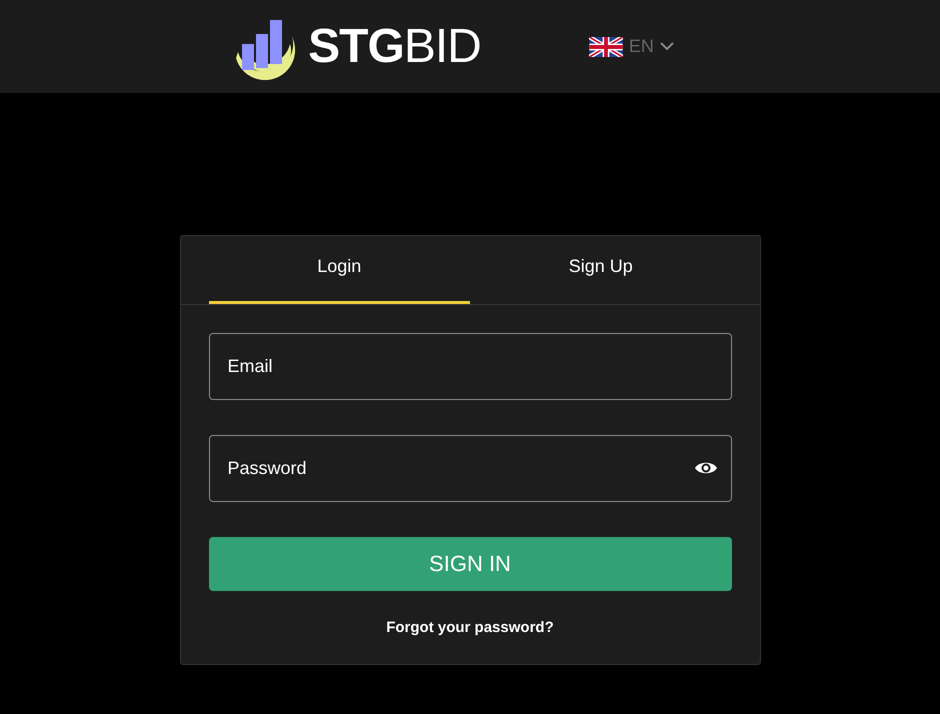  Describe the element at coordinates (667, 46) in the screenshot. I see `chevron-down-icon` at that location.